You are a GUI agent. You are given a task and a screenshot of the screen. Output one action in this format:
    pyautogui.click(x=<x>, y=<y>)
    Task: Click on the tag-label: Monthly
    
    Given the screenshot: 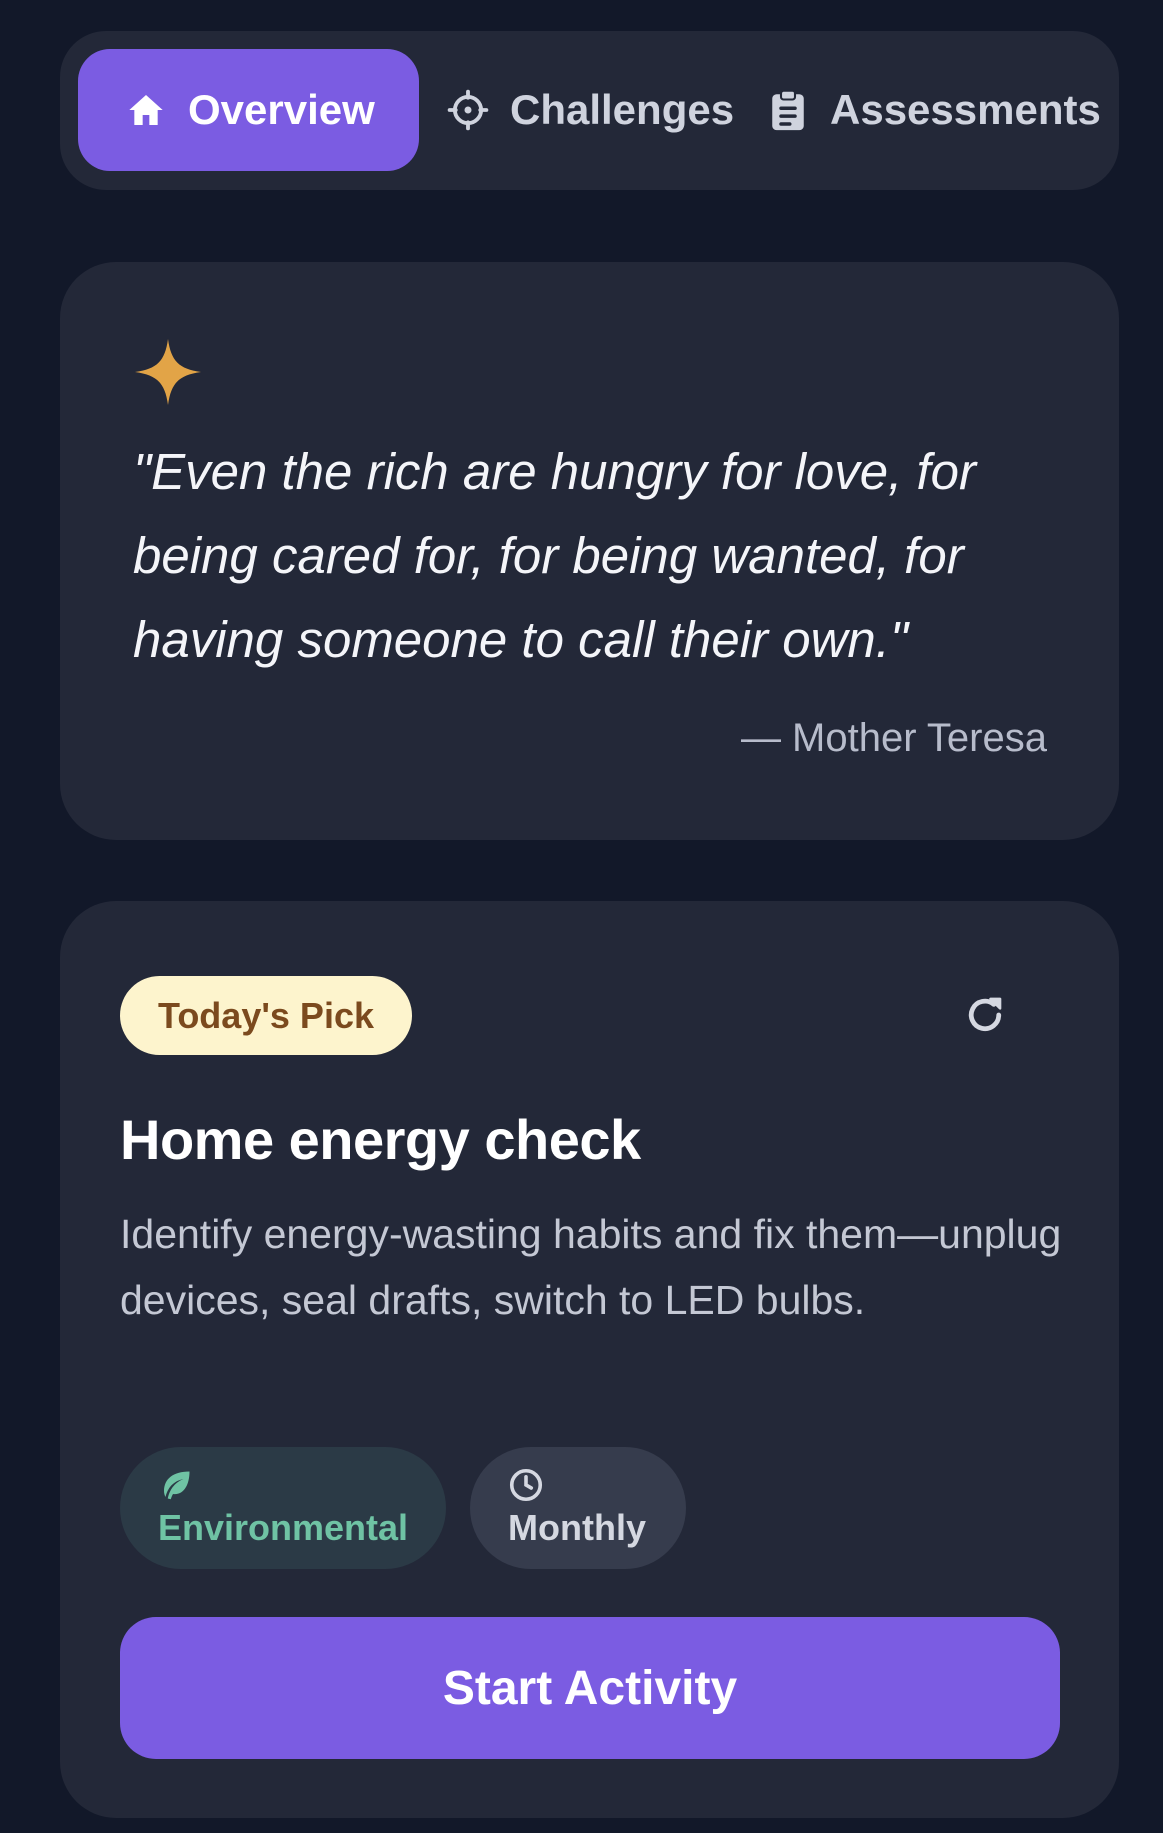 What is the action you would take?
    pyautogui.click(x=577, y=1527)
    